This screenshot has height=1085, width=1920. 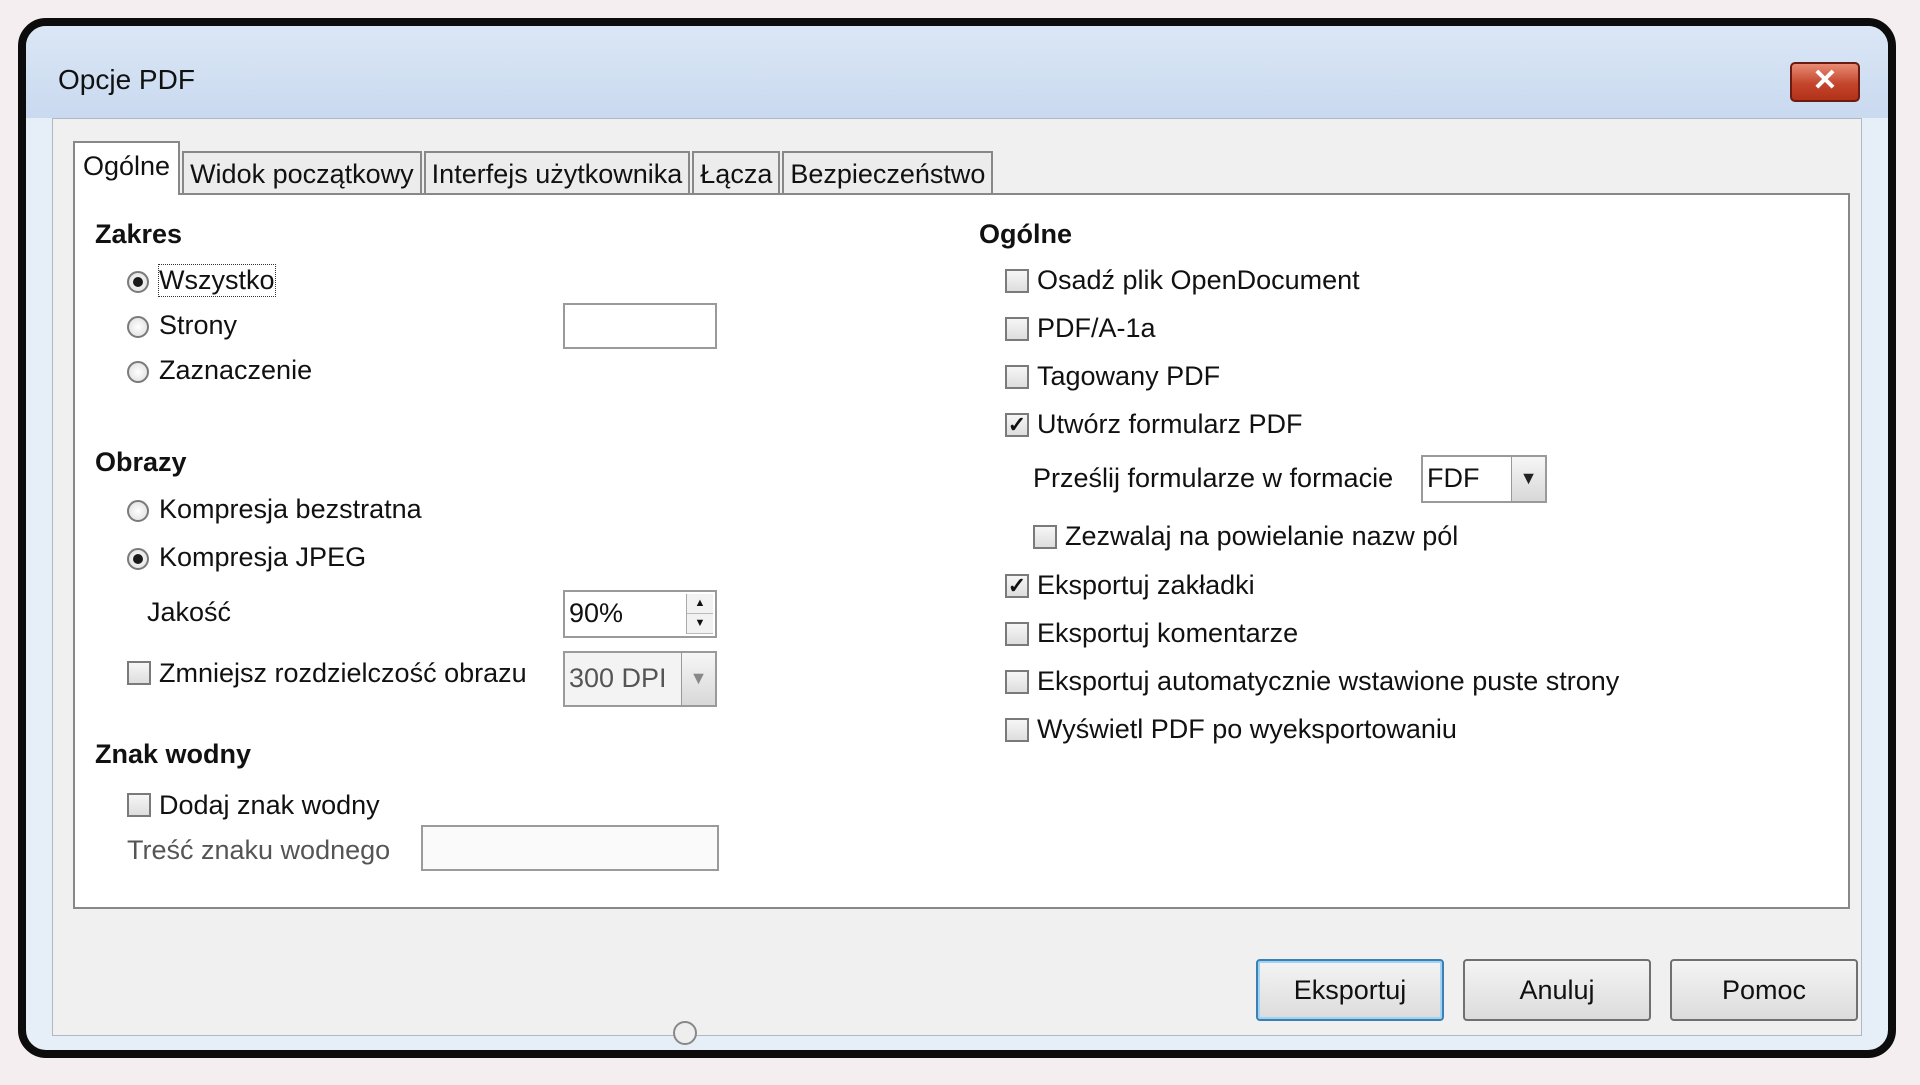 I want to click on view-pdf-after-export-checkbox, so click(x=1017, y=730).